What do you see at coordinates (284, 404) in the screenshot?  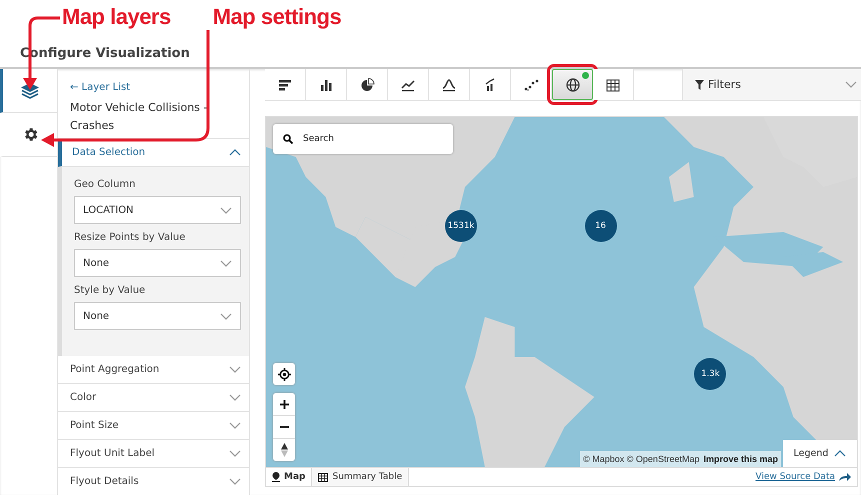 I see `plus-icon` at bounding box center [284, 404].